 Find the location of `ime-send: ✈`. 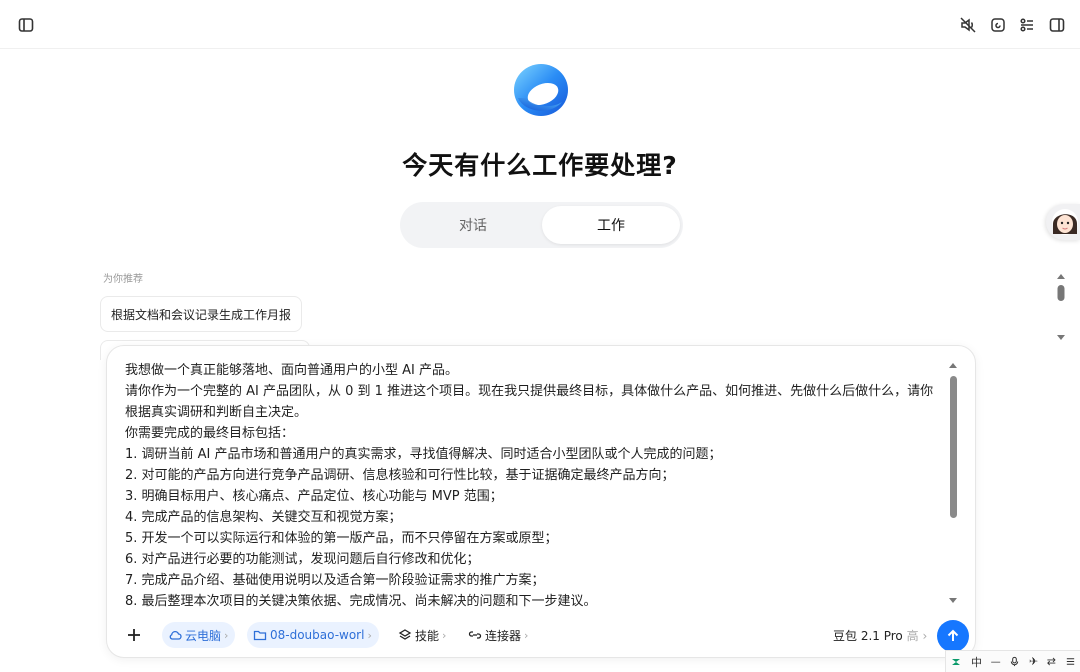

ime-send: ✈ is located at coordinates (1033, 661).